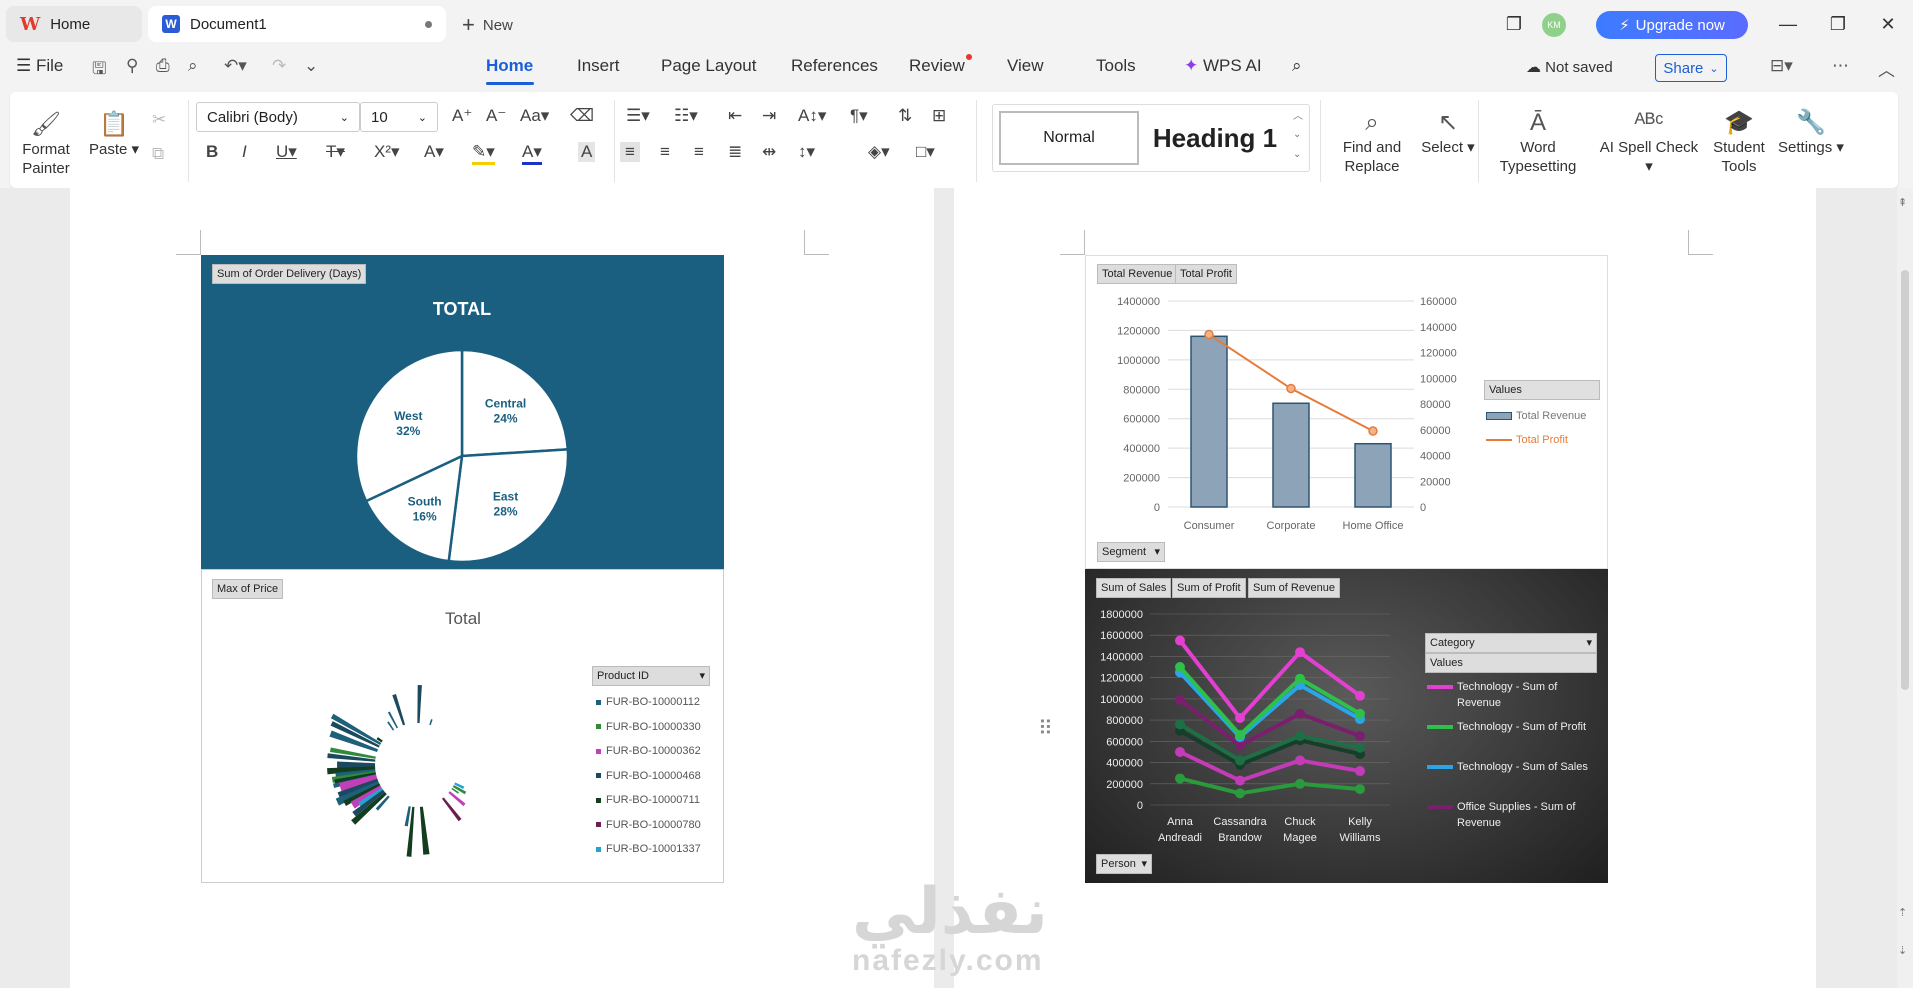 This screenshot has height=988, width=1913. What do you see at coordinates (1886, 68) in the screenshot?
I see `collapse-ribbon-icon: ︿` at bounding box center [1886, 68].